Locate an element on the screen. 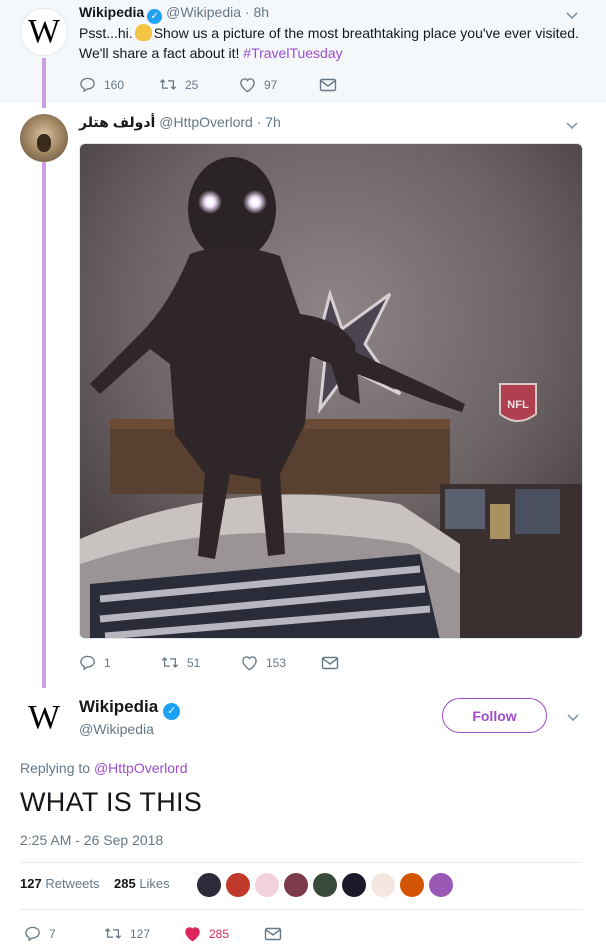  like-button: 285 is located at coordinates (224, 934).